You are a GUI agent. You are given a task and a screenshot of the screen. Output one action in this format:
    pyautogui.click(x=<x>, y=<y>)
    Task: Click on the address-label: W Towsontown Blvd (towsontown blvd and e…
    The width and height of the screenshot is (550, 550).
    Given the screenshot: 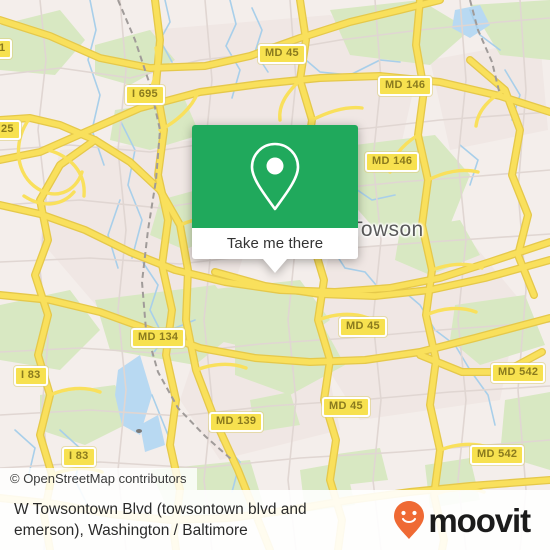 What is the action you would take?
    pyautogui.click(x=160, y=520)
    